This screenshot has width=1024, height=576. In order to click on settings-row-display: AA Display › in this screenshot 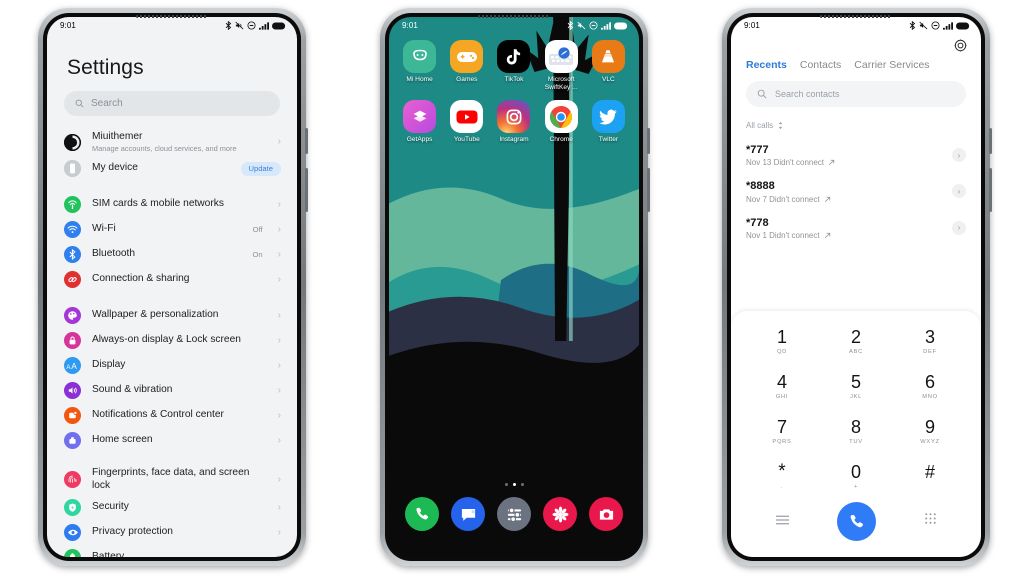, I will do `click(172, 365)`.